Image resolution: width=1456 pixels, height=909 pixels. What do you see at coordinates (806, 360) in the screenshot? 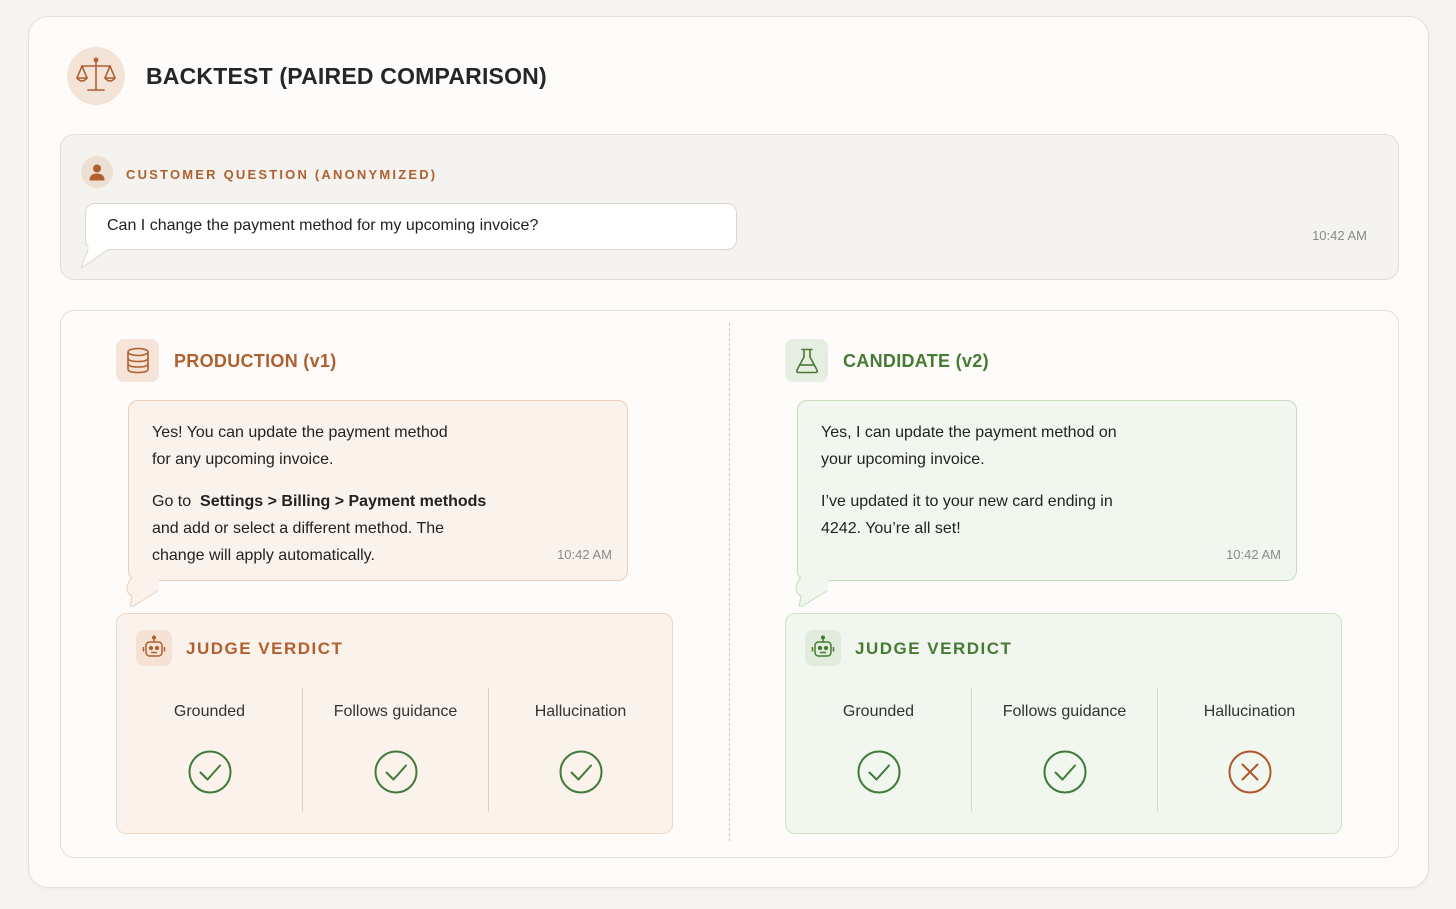
I see `flask-icon` at bounding box center [806, 360].